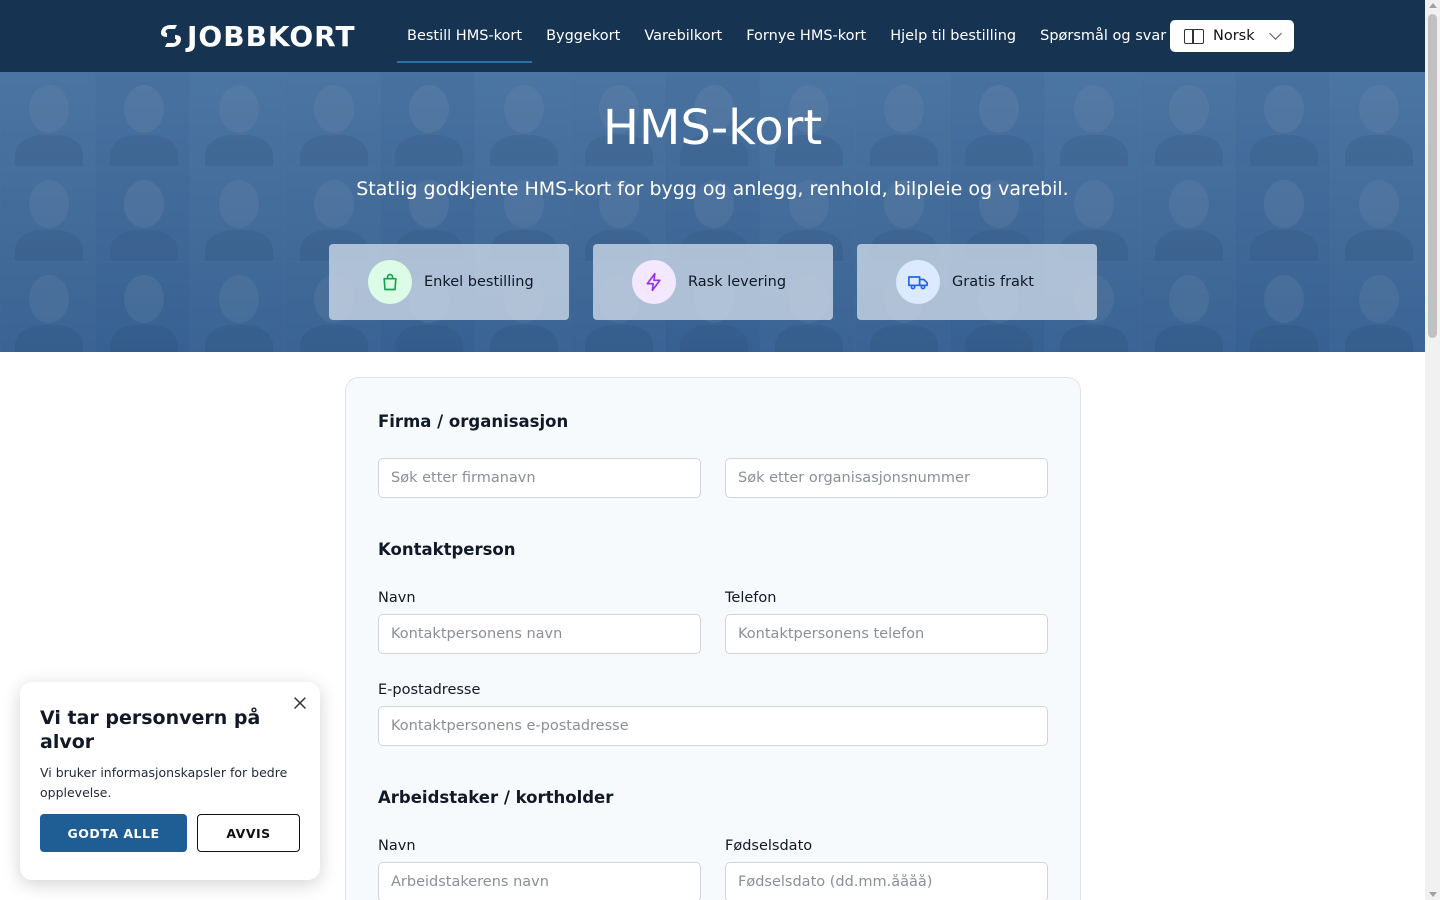 This screenshot has height=900, width=1440. I want to click on jobbkort-logo: JOBBKORT, so click(257, 36).